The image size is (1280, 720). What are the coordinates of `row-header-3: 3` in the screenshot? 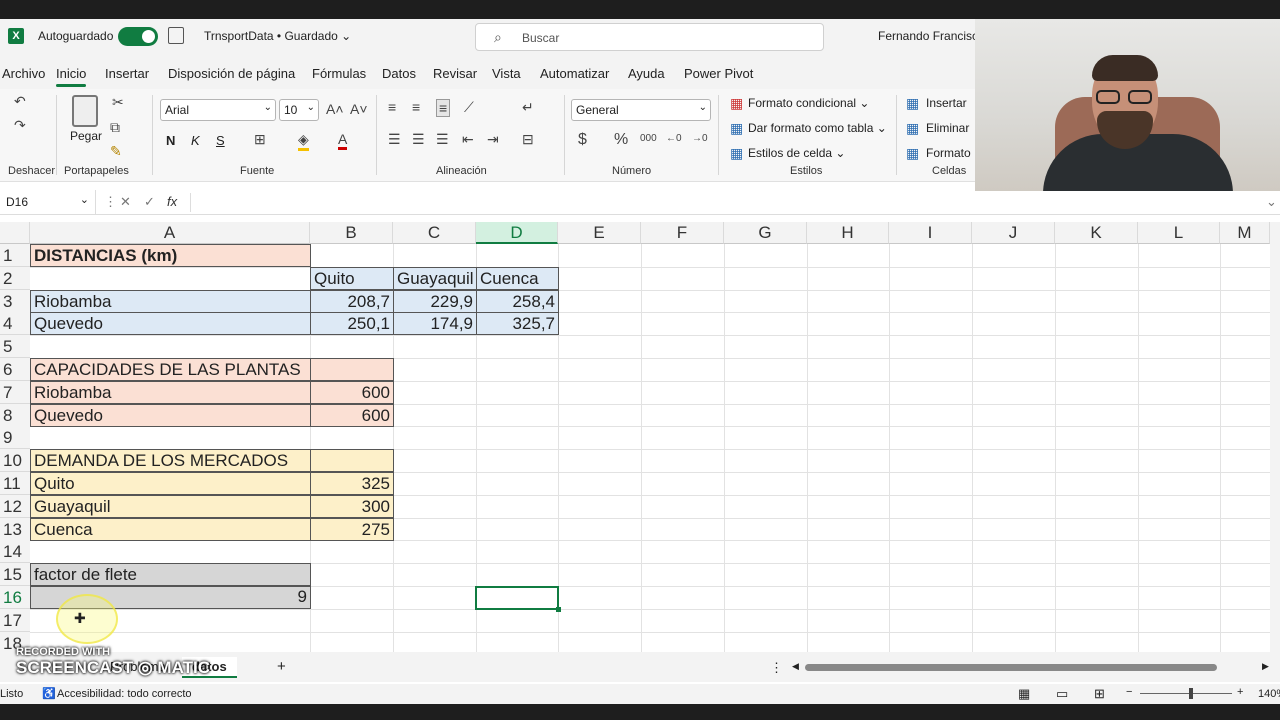 It's located at (15, 301).